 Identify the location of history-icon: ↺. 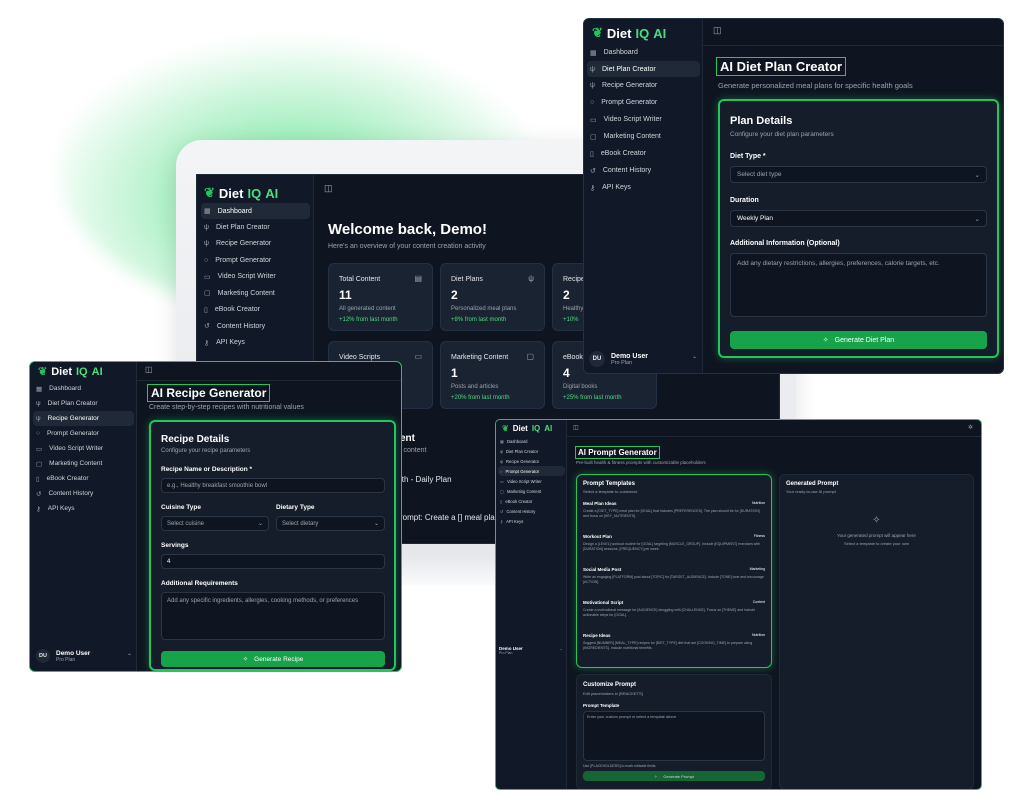
(502, 511).